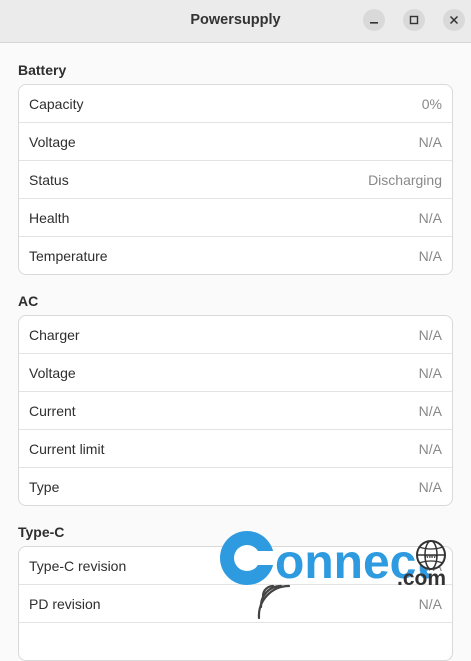  Describe the element at coordinates (235, 641) in the screenshot. I see `row-empty` at that location.